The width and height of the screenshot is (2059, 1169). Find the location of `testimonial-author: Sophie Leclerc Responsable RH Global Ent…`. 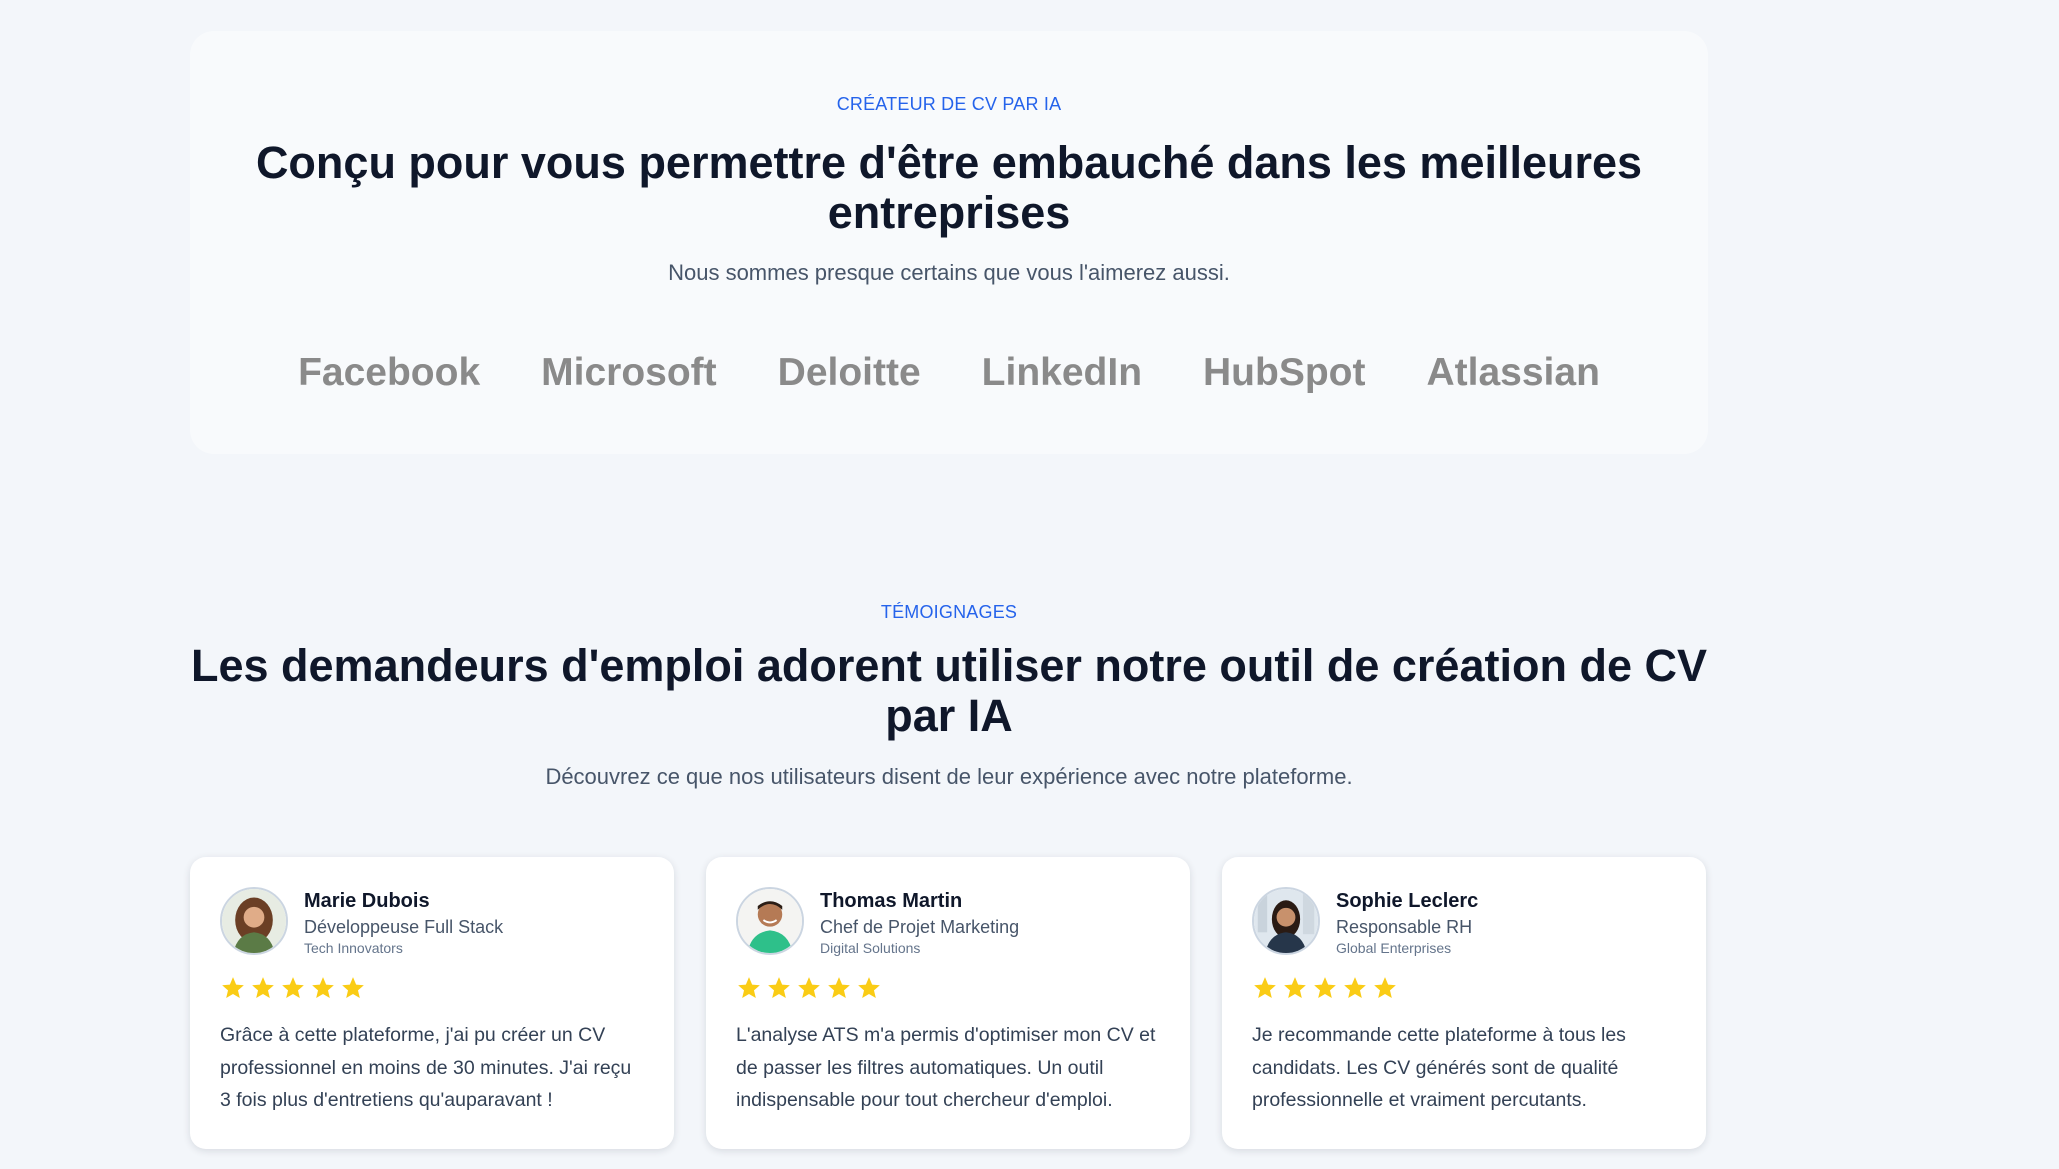

testimonial-author: Sophie Leclerc Responsable RH Global Ent… is located at coordinates (1464, 922).